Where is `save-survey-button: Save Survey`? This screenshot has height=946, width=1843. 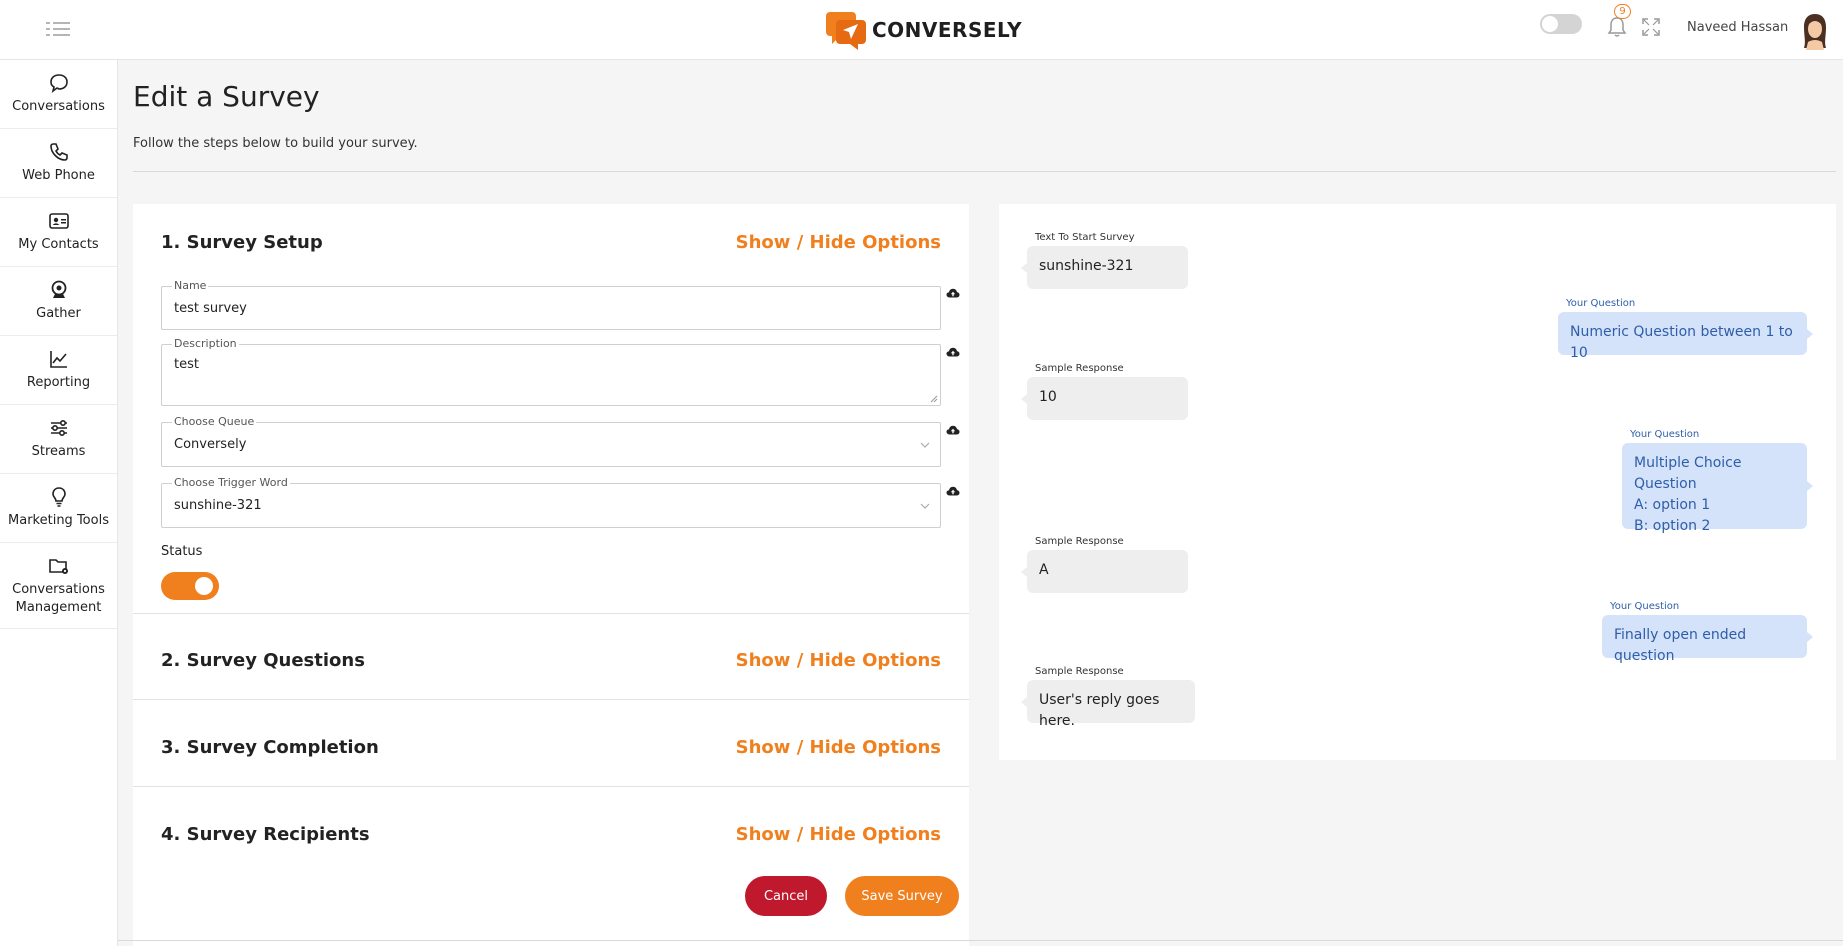 save-survey-button: Save Survey is located at coordinates (902, 896).